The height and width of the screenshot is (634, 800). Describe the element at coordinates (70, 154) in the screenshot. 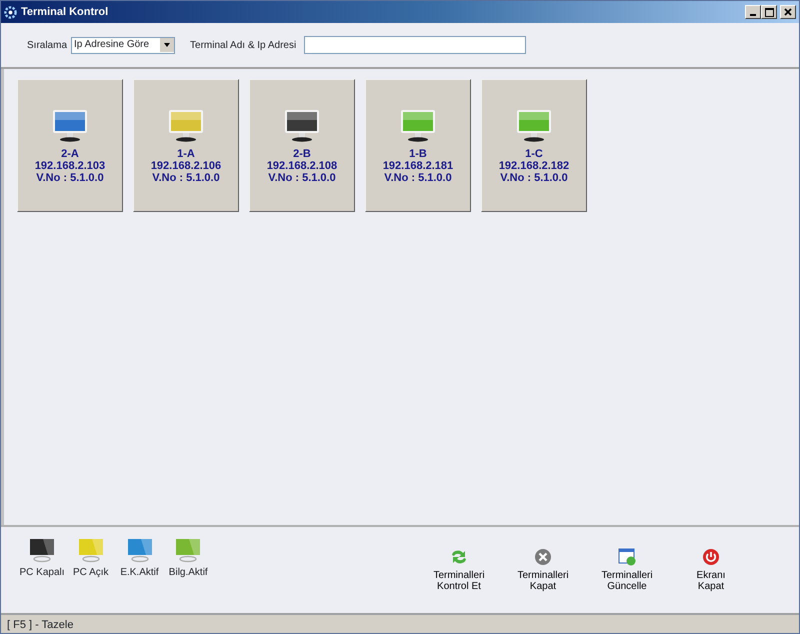

I see `terminal-name: 2-A` at that location.